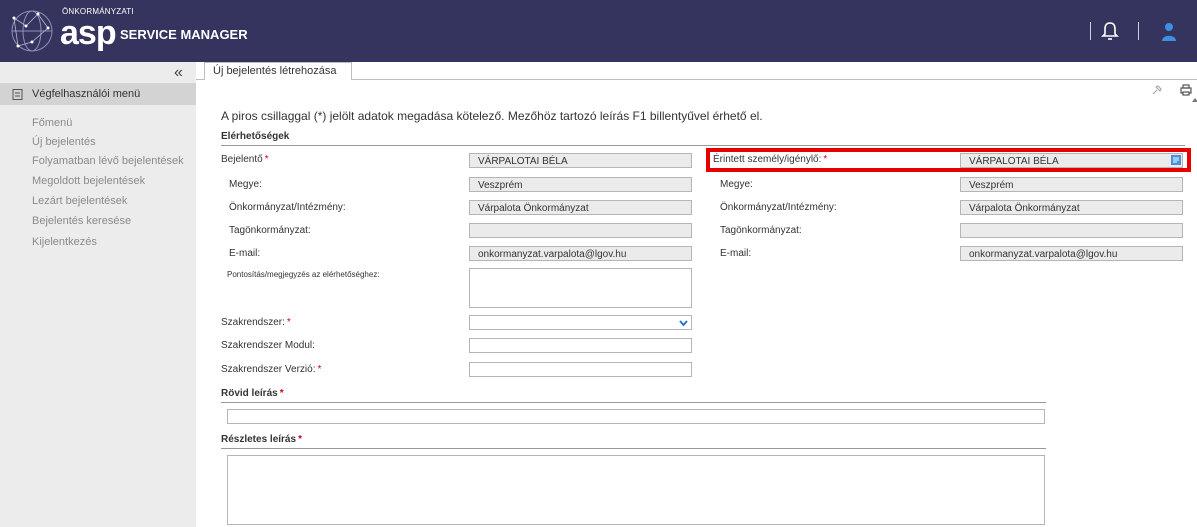  Describe the element at coordinates (696, 71) in the screenshot. I see `tab-bar: Új bejelentés létrehozása` at that location.